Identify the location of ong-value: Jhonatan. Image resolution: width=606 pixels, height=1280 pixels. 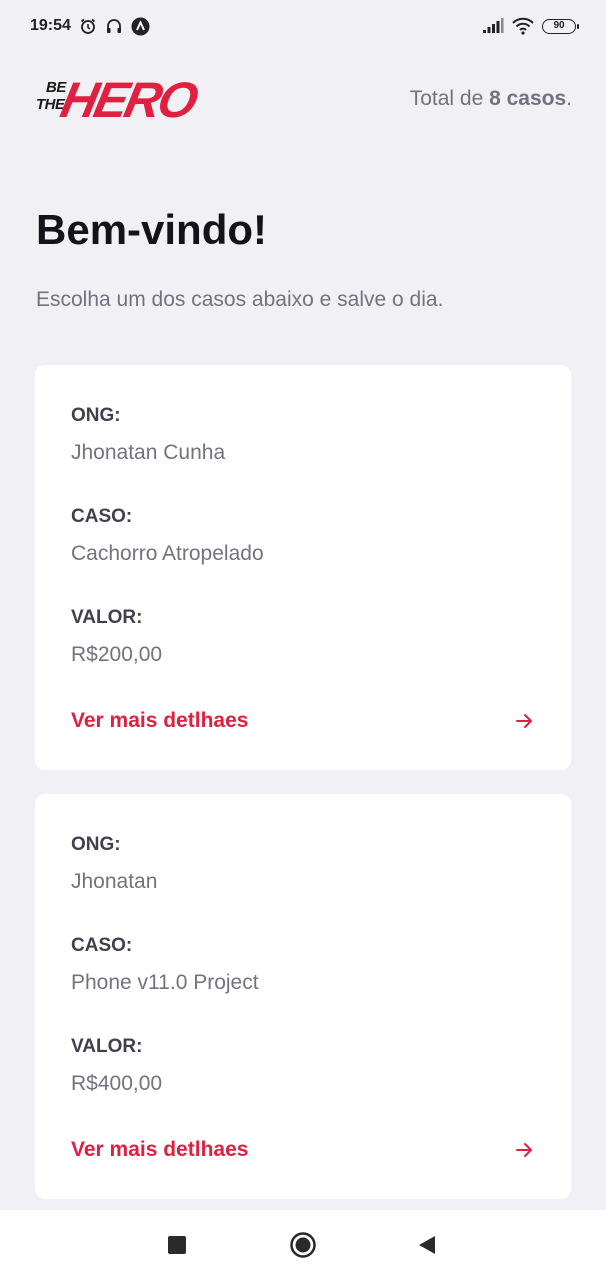
(114, 881).